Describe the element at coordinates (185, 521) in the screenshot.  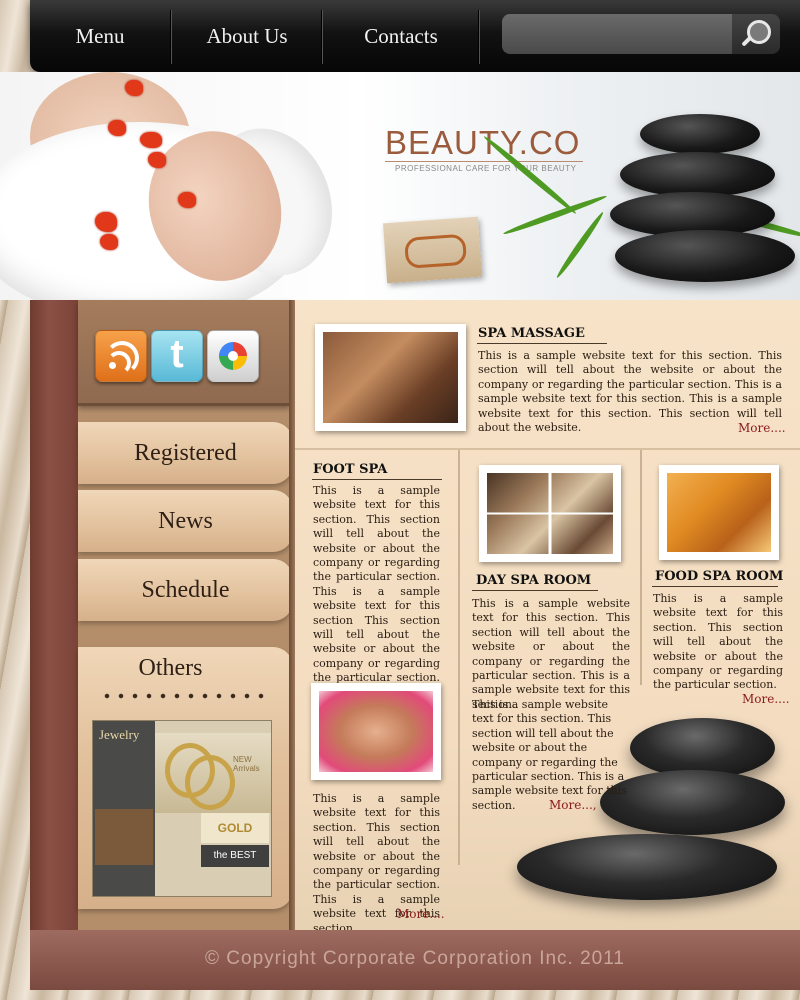
I see `sidebar-item-news: News` at that location.